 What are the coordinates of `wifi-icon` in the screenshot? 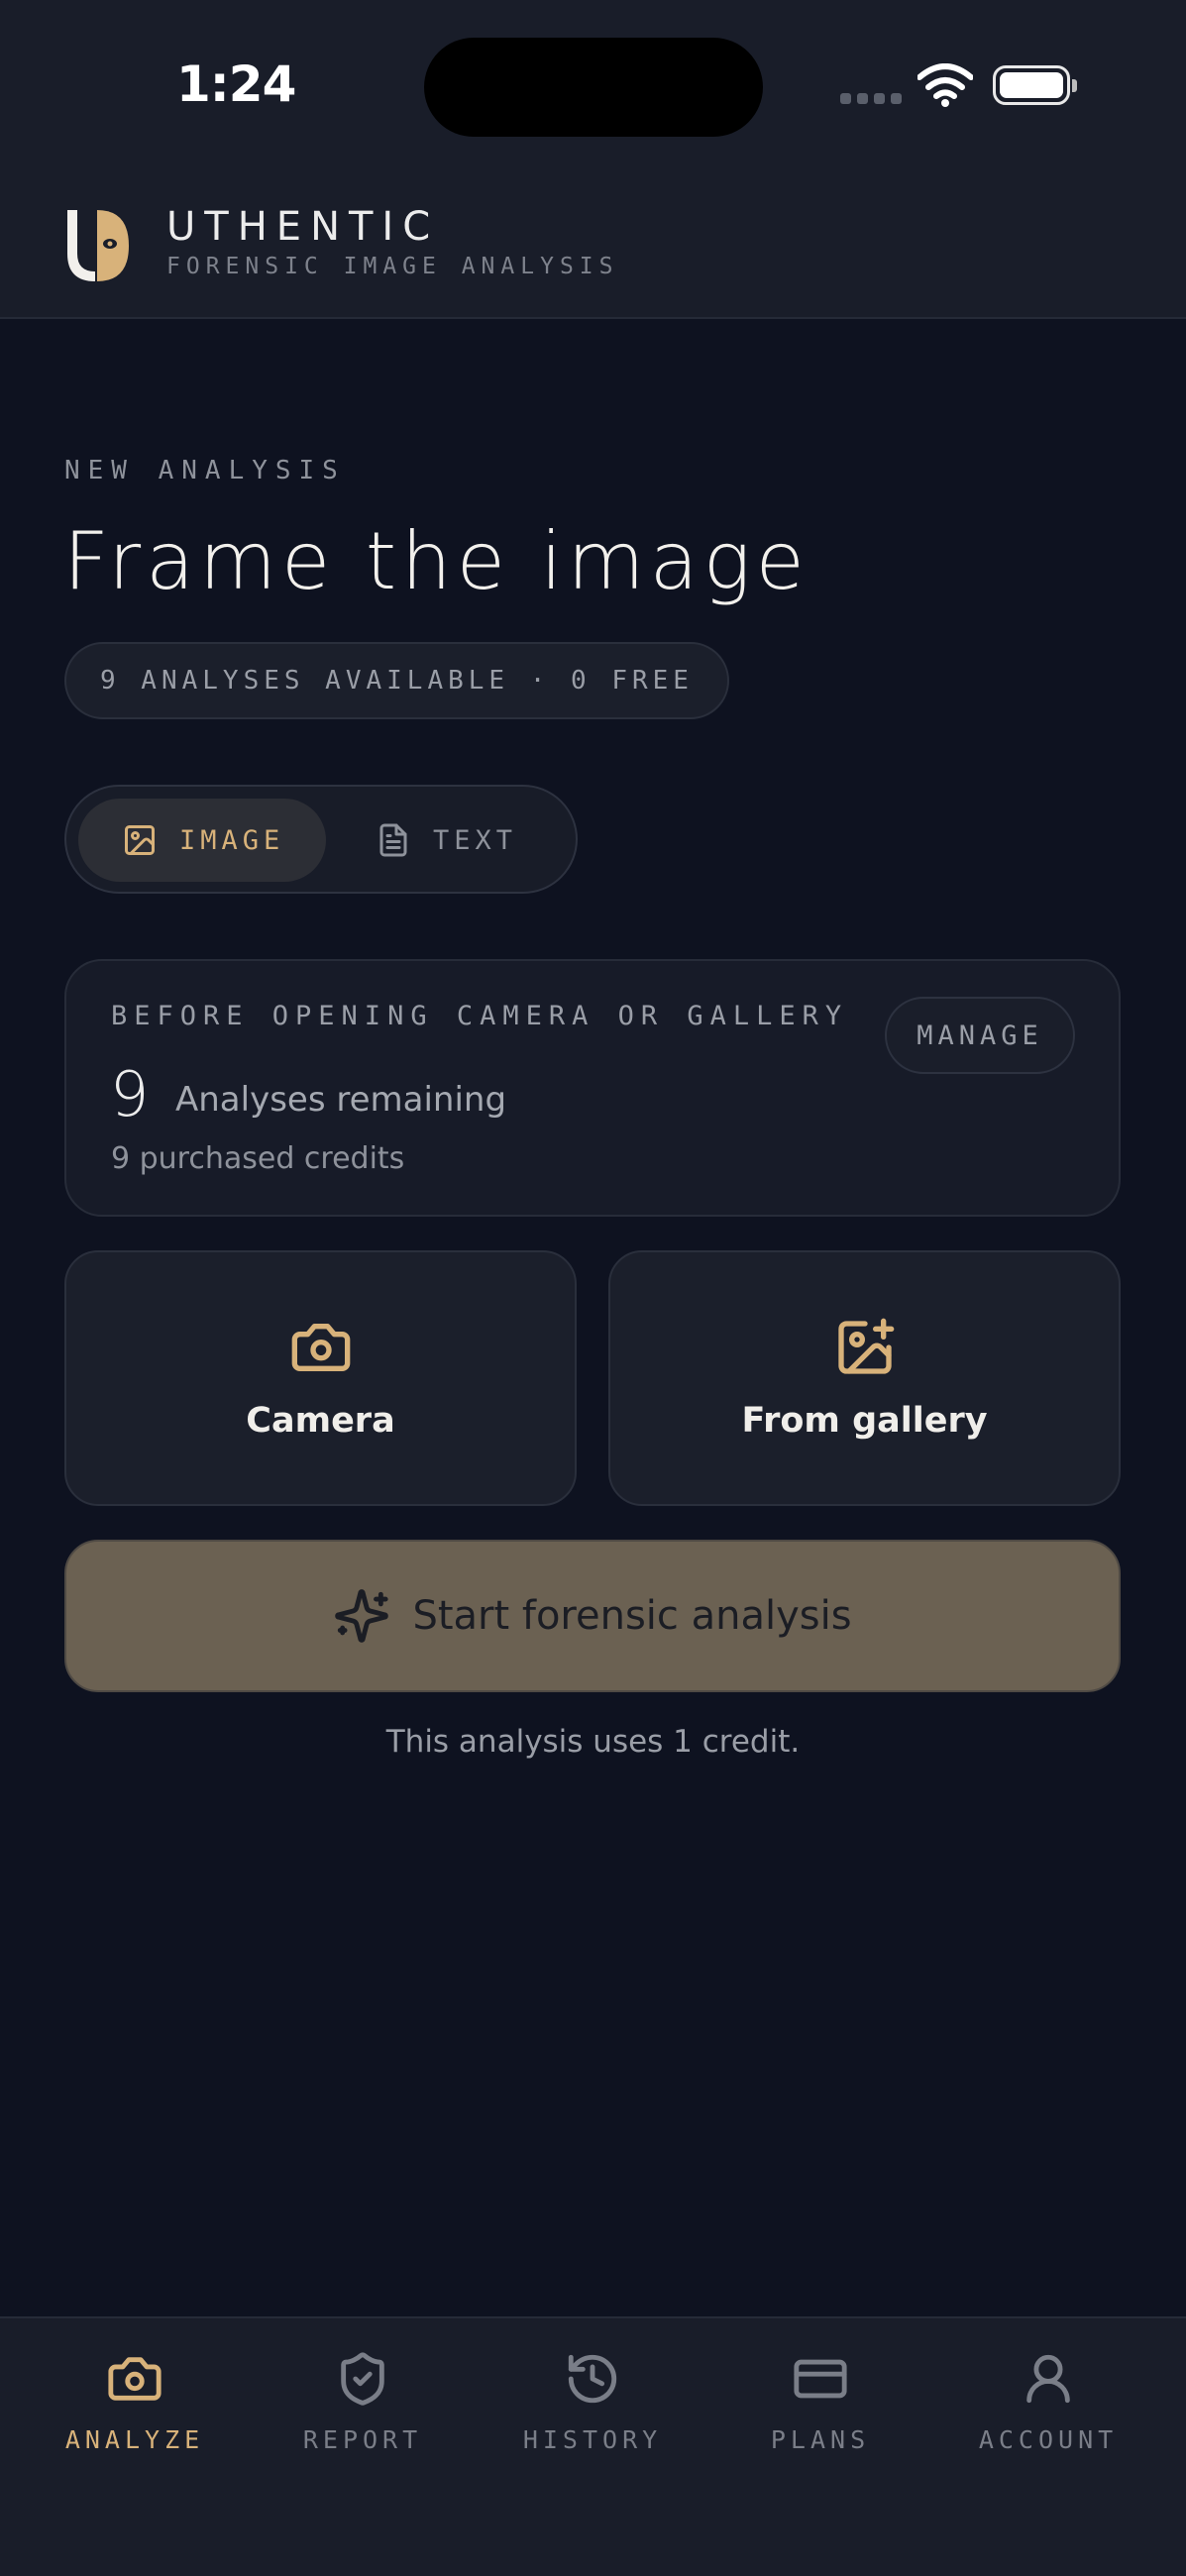 It's located at (945, 85).